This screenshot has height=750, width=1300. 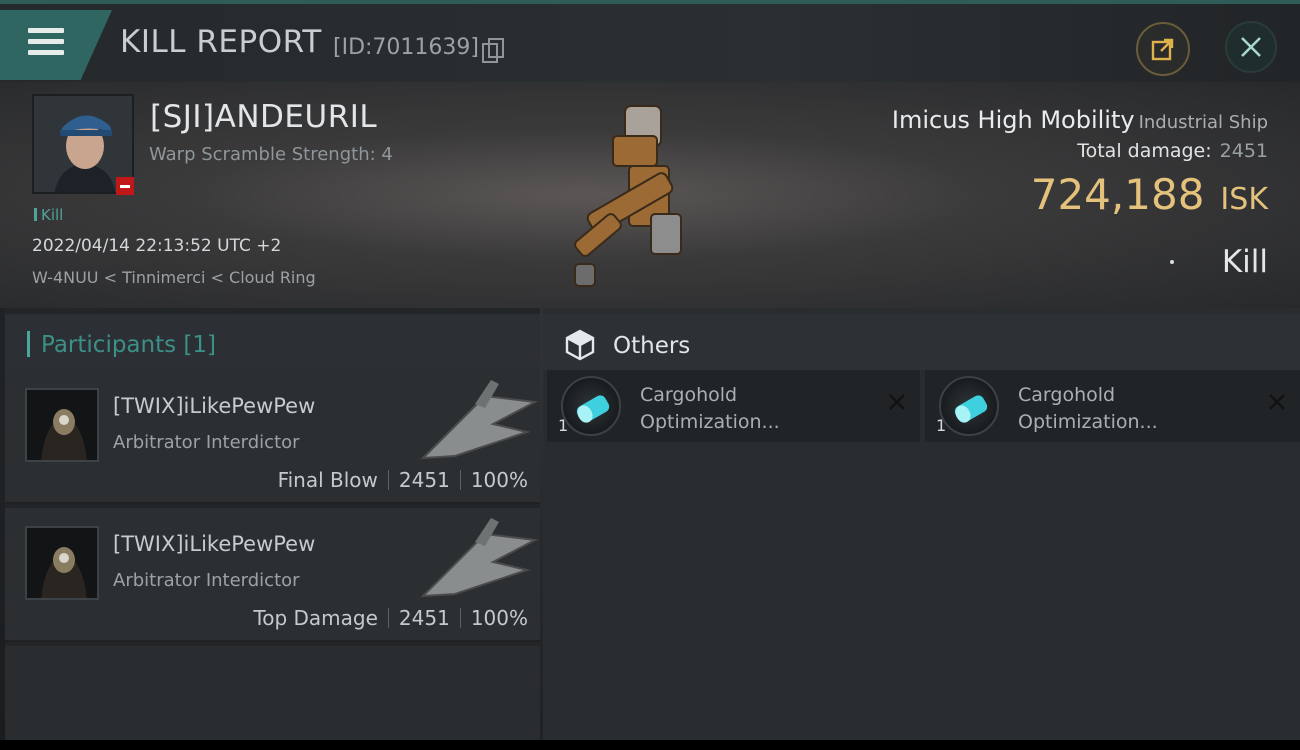 I want to click on kill-type: Kill, so click(x=1244, y=262).